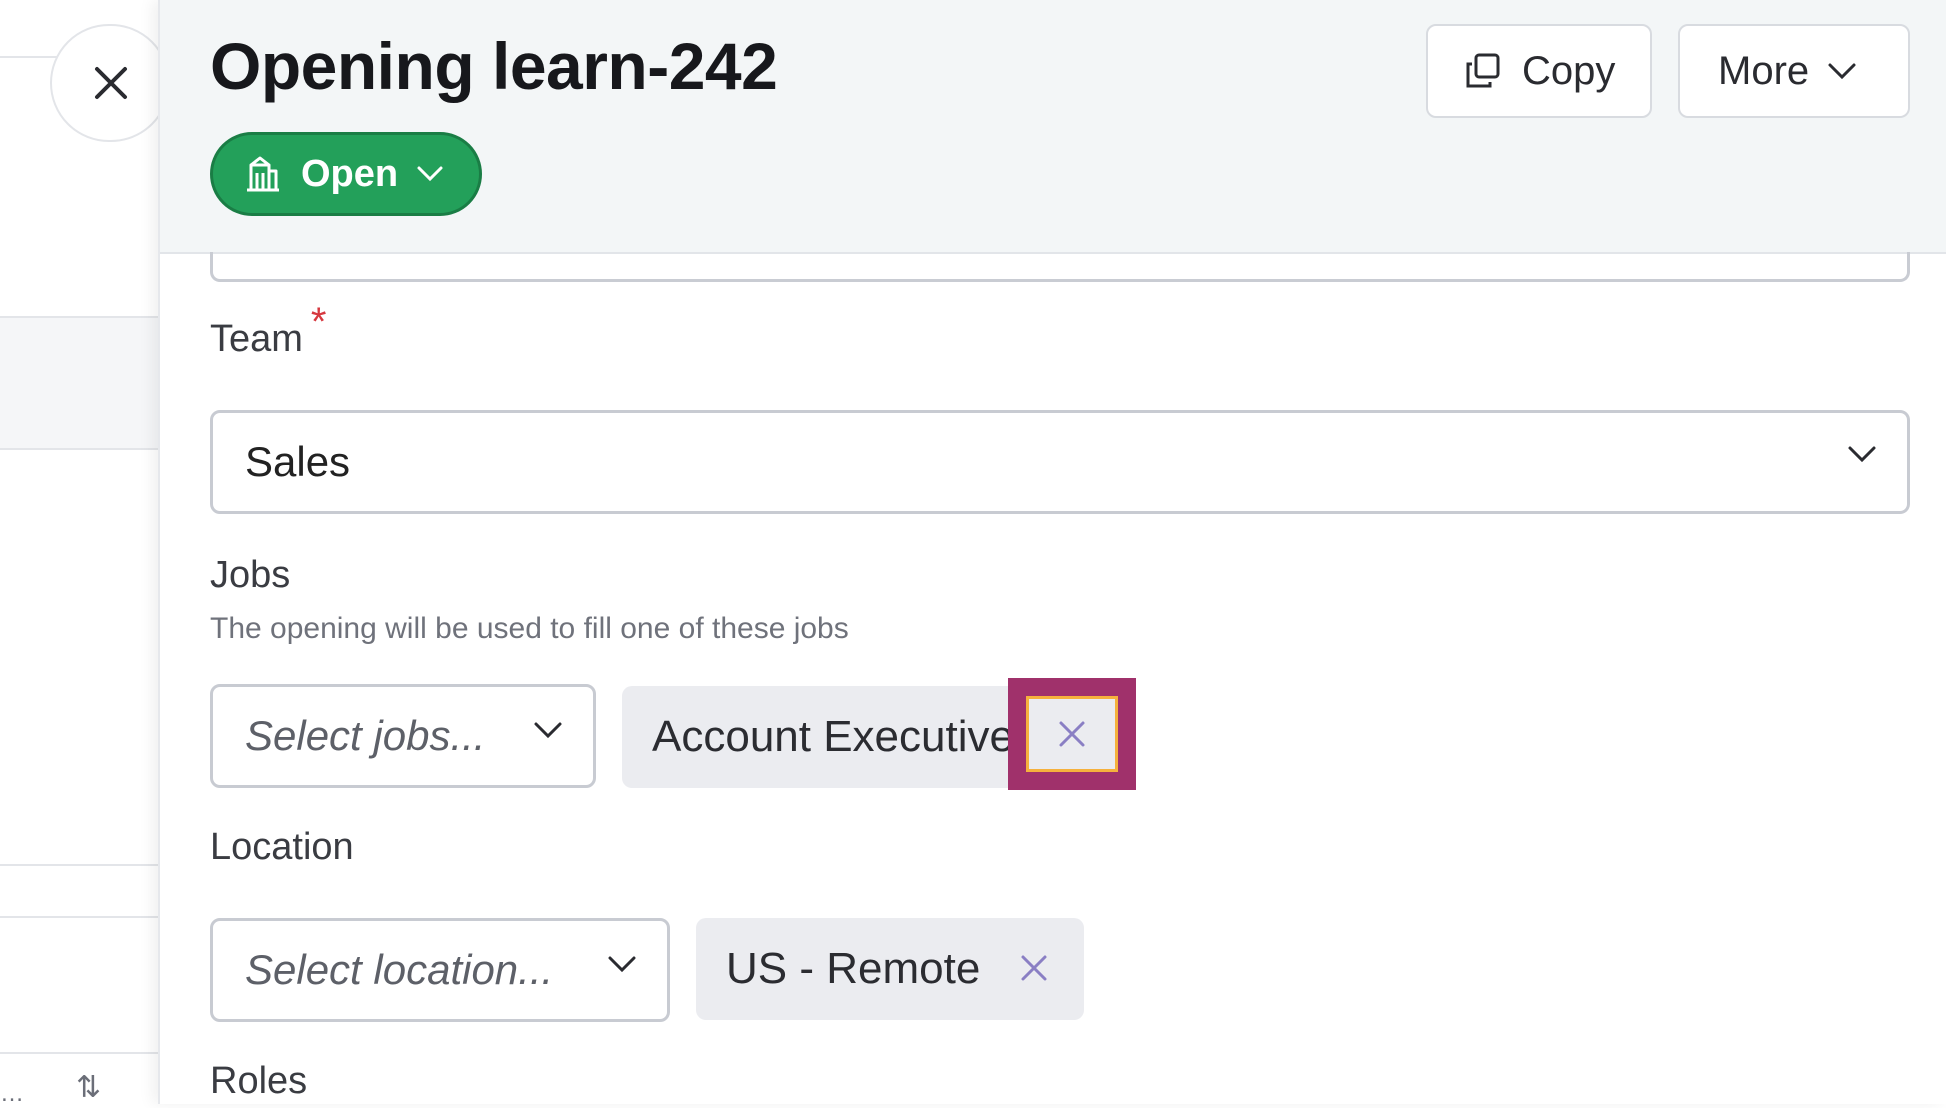 This screenshot has height=1108, width=1946. What do you see at coordinates (1764, 70) in the screenshot?
I see `more-label: More` at bounding box center [1764, 70].